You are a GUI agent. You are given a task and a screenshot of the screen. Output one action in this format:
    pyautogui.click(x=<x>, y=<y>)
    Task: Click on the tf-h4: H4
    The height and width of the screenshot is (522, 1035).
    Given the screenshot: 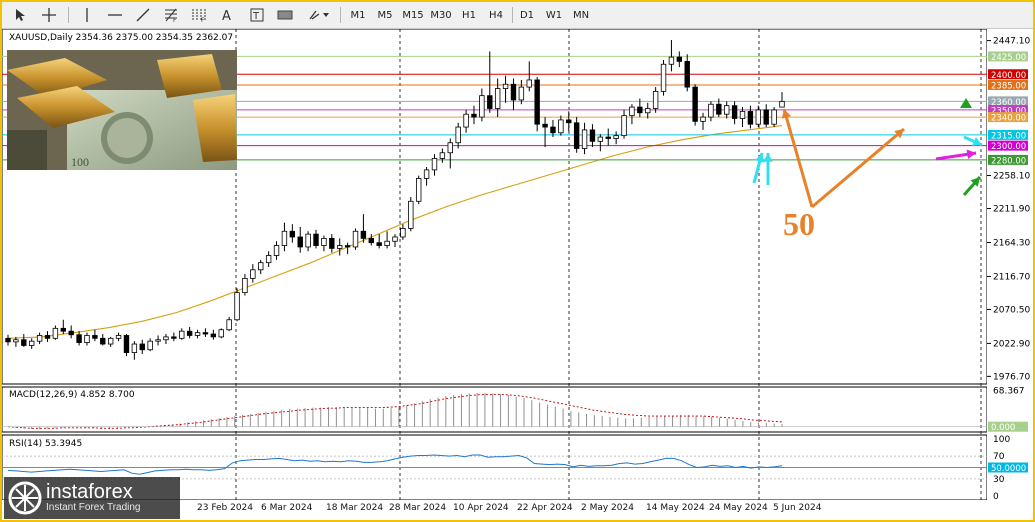 What is the action you would take?
    pyautogui.click(x=496, y=15)
    